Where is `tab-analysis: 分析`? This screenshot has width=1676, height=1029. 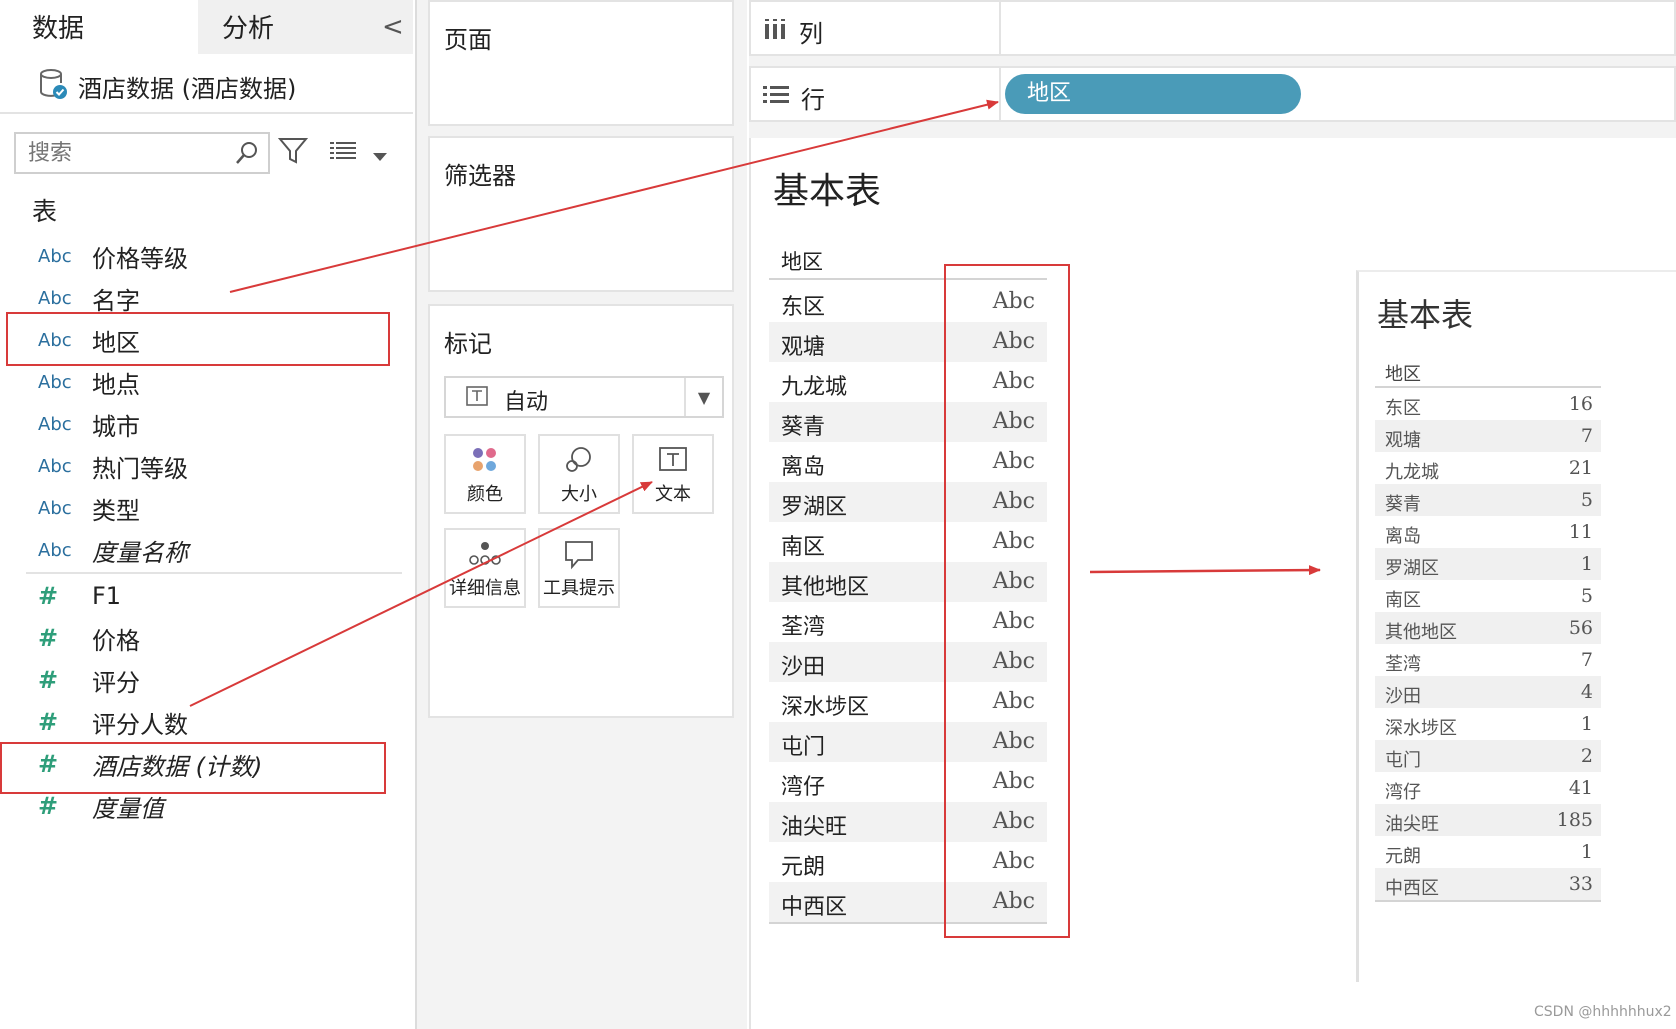 tab-analysis: 分析 is located at coordinates (305, 27).